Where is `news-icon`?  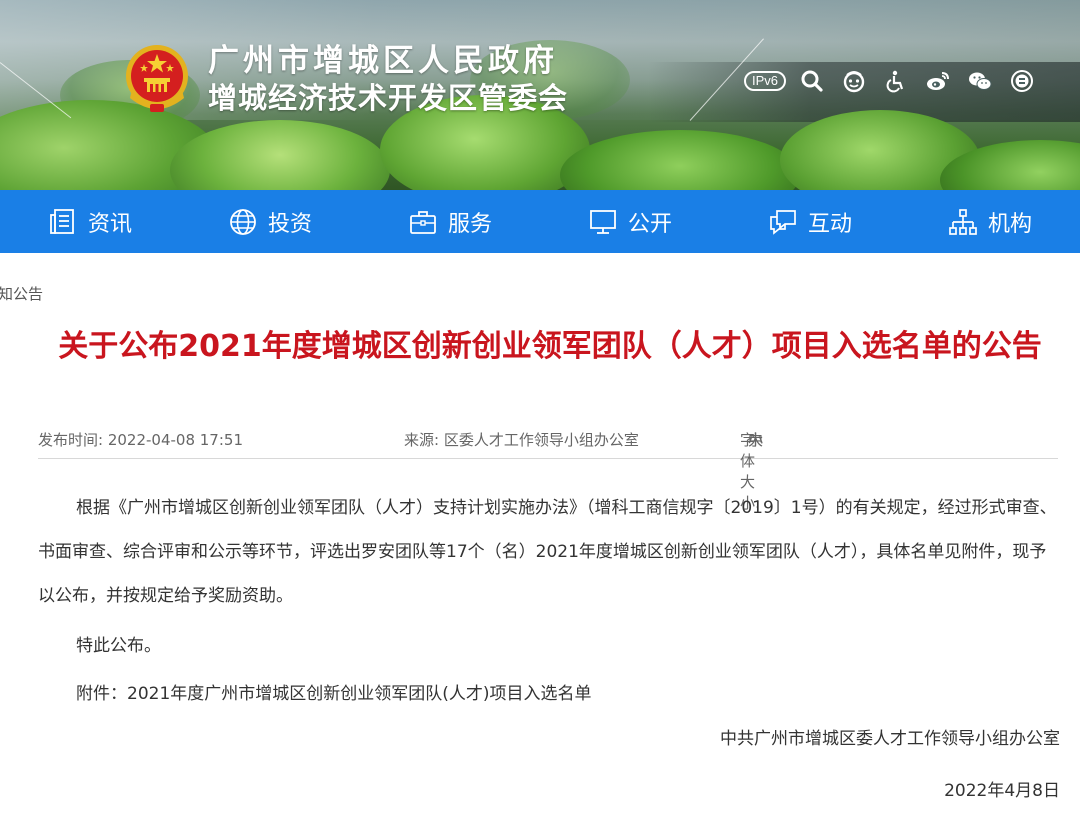
news-icon is located at coordinates (62, 221).